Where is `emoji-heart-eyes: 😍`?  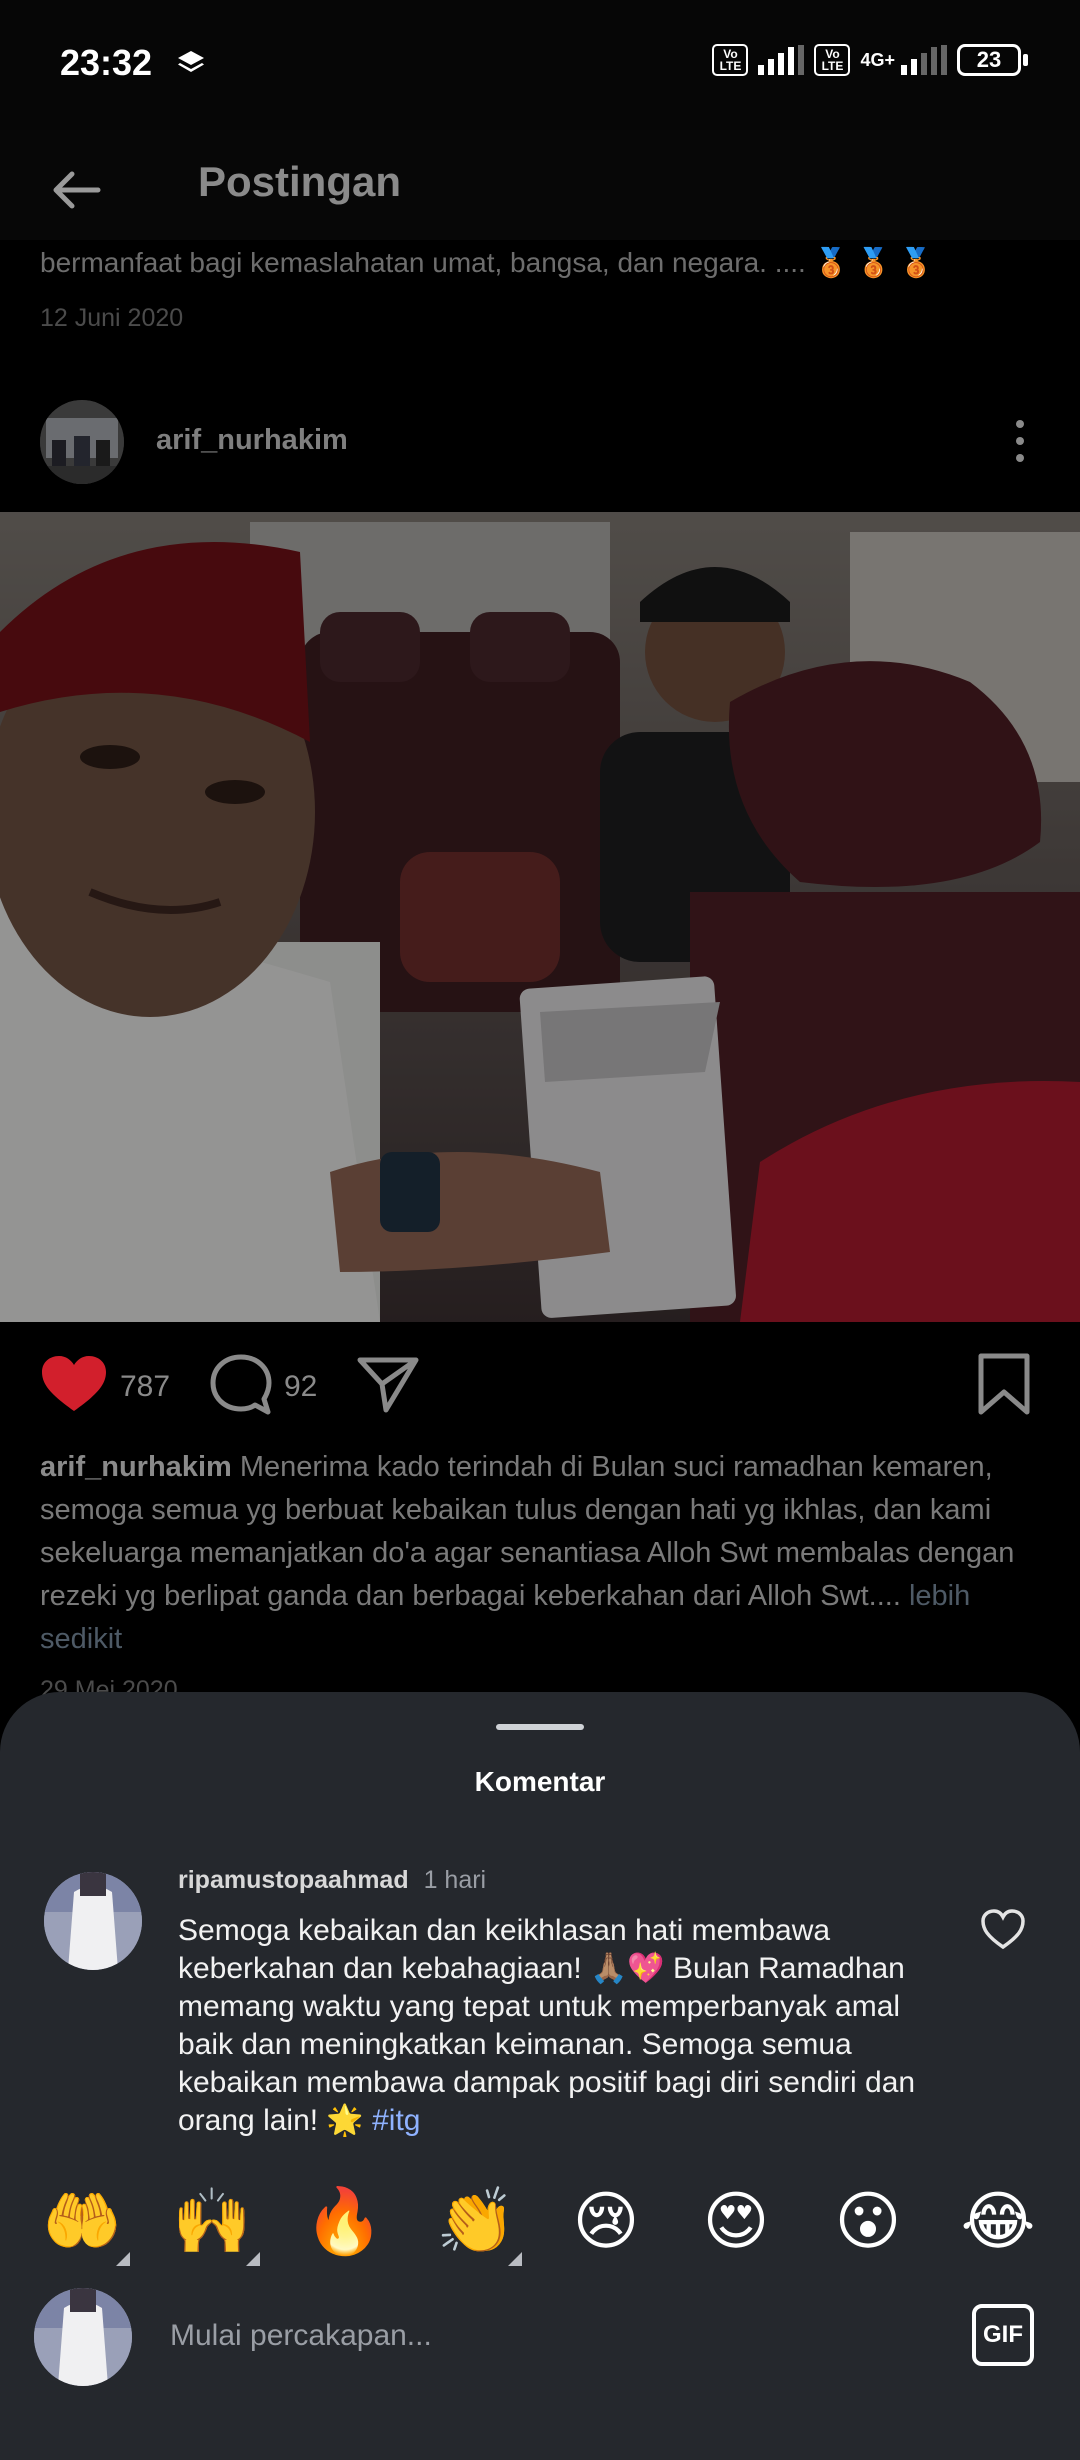
emoji-heart-eyes: 😍 is located at coordinates (736, 2222).